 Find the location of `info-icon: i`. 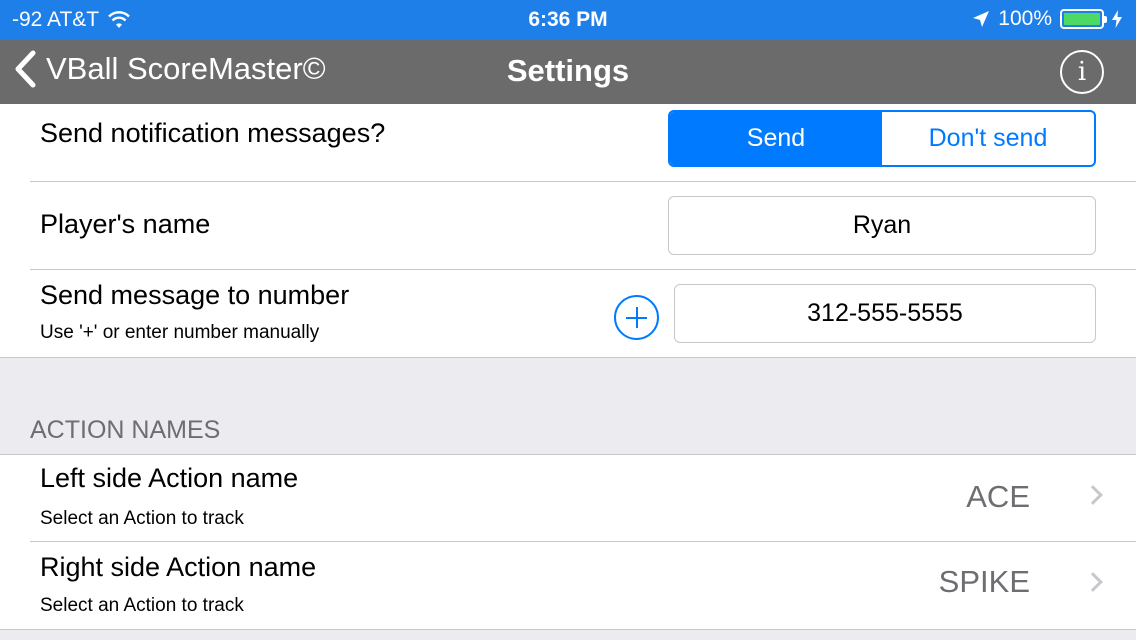

info-icon: i is located at coordinates (1082, 72).